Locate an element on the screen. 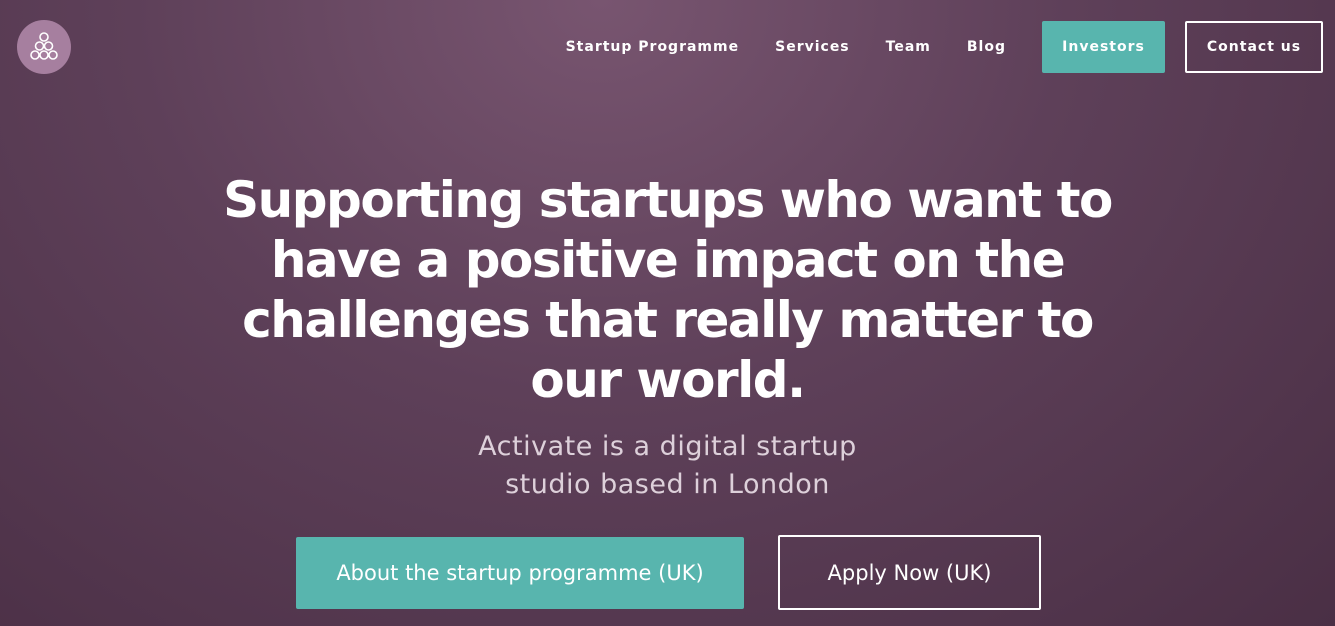 This screenshot has width=1335, height=626. nav-link-startup-programme: Startup Programme is located at coordinates (653, 47).